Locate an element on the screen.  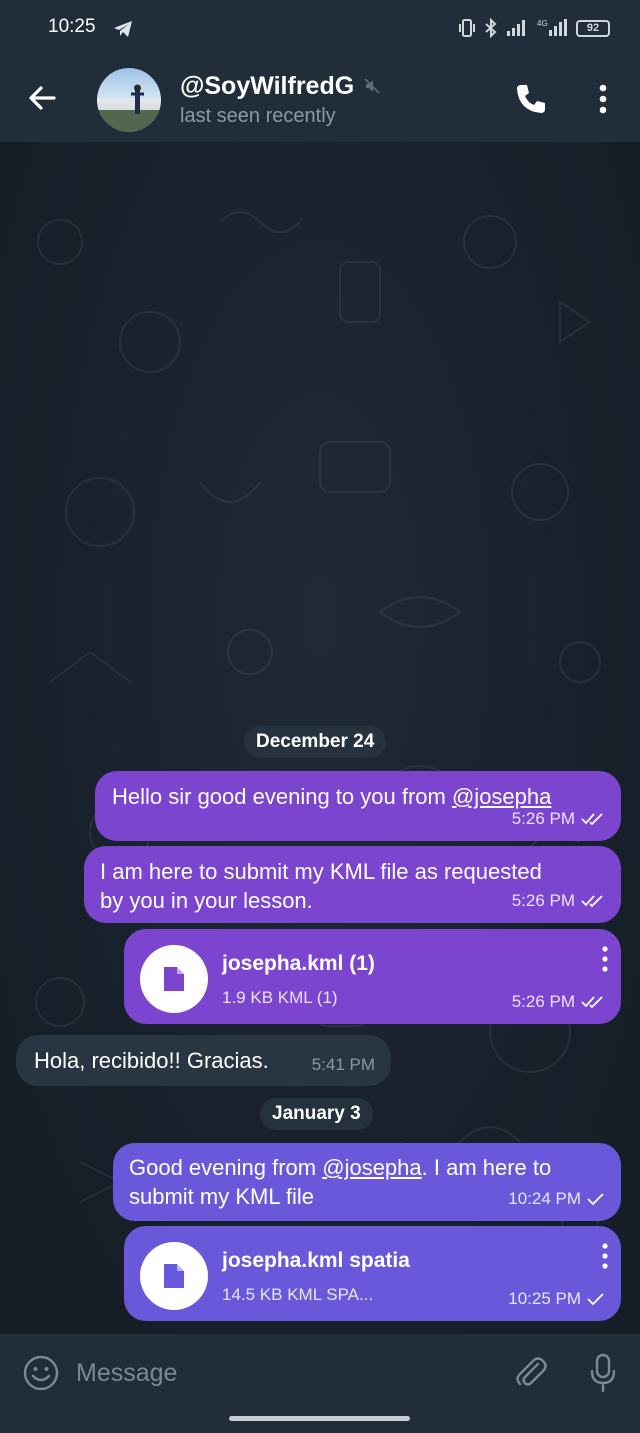
vibrate-icon is located at coordinates (467, 28).